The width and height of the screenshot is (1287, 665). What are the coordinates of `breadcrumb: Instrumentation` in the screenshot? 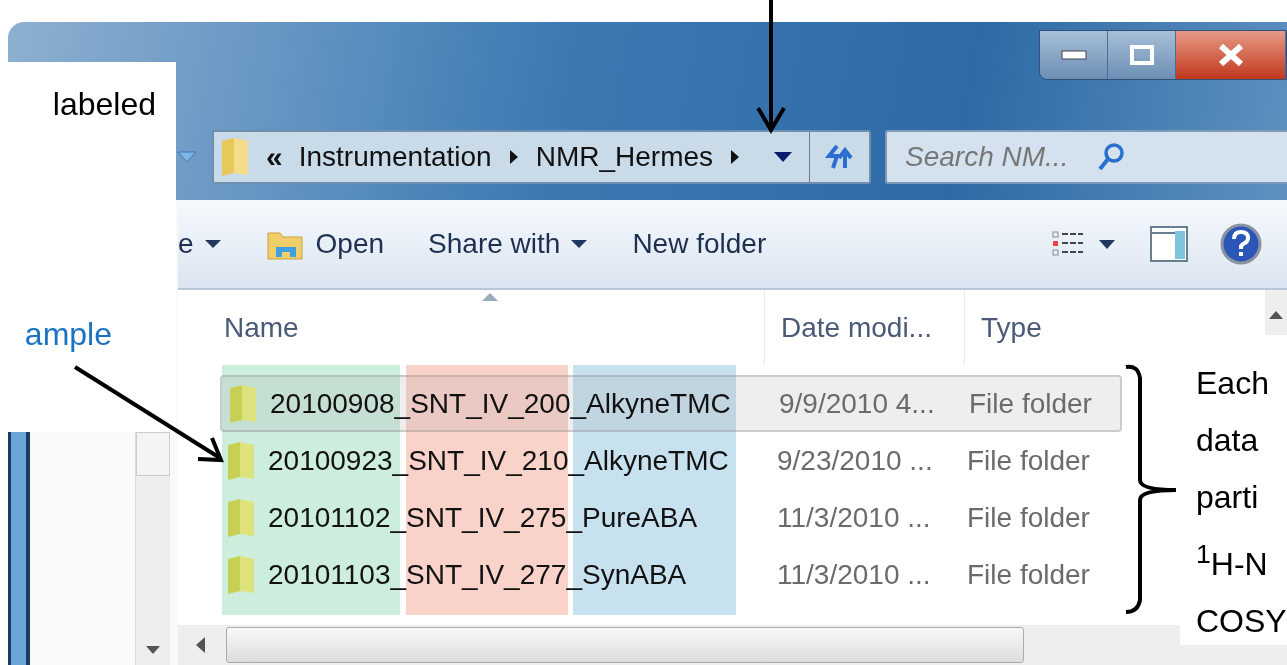 It's located at (395, 157).